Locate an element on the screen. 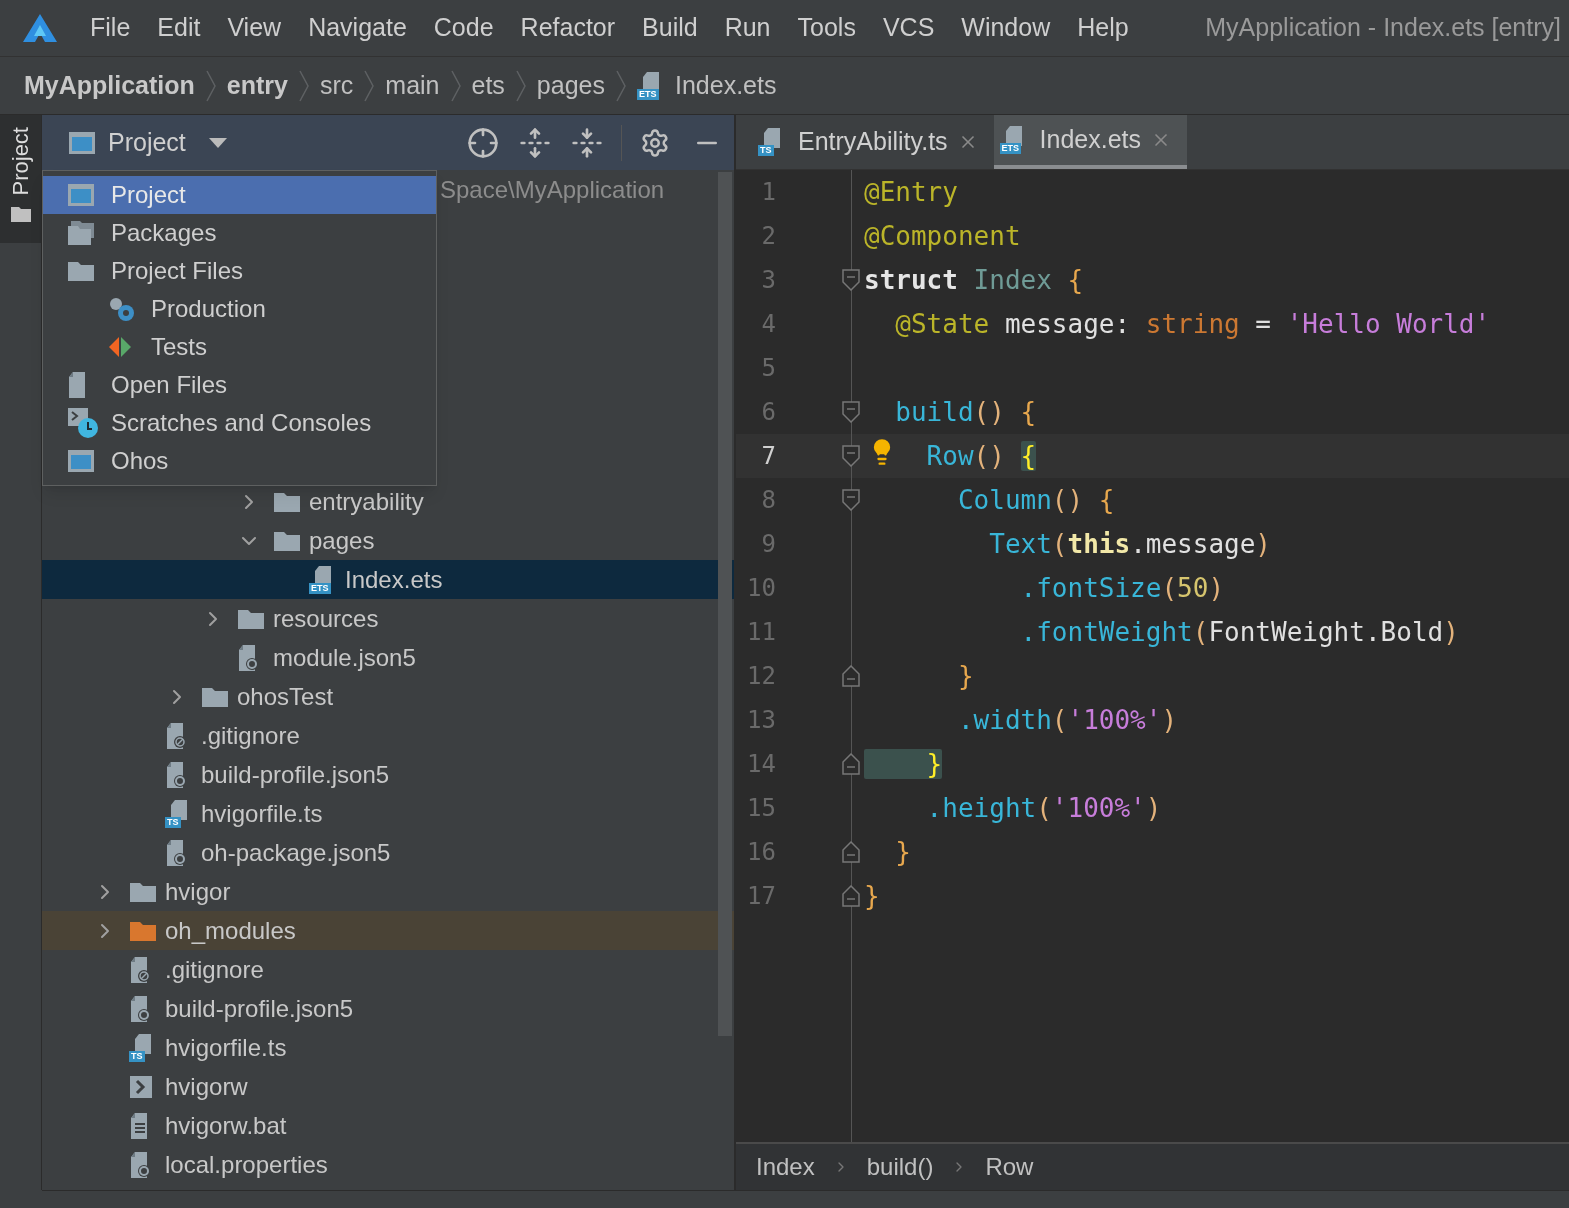  tree-row: pages is located at coordinates (388, 540).